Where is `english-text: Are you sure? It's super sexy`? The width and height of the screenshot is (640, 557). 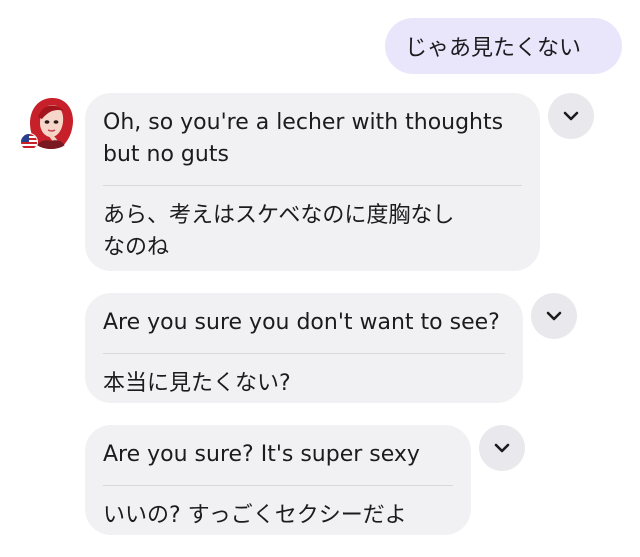 english-text: Are you sure? It's super sexy is located at coordinates (261, 454).